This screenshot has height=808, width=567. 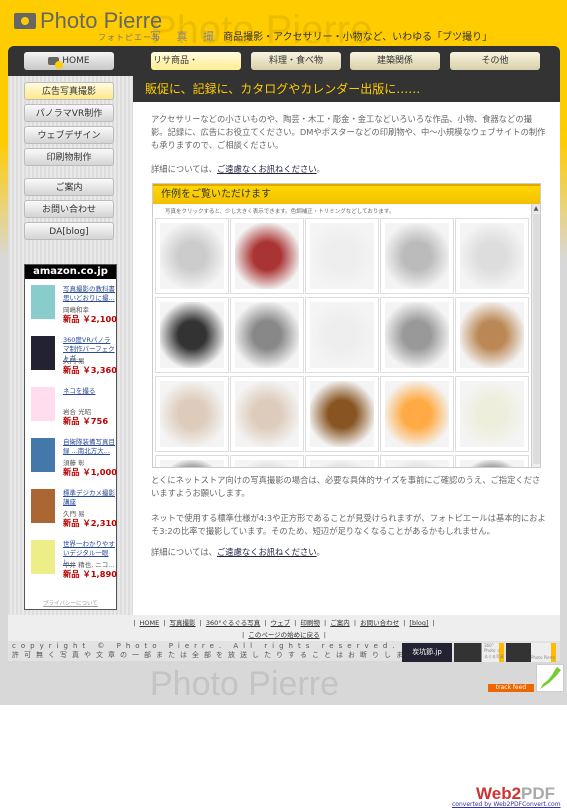 I want to click on nav-home: HOME, so click(x=69, y=61).